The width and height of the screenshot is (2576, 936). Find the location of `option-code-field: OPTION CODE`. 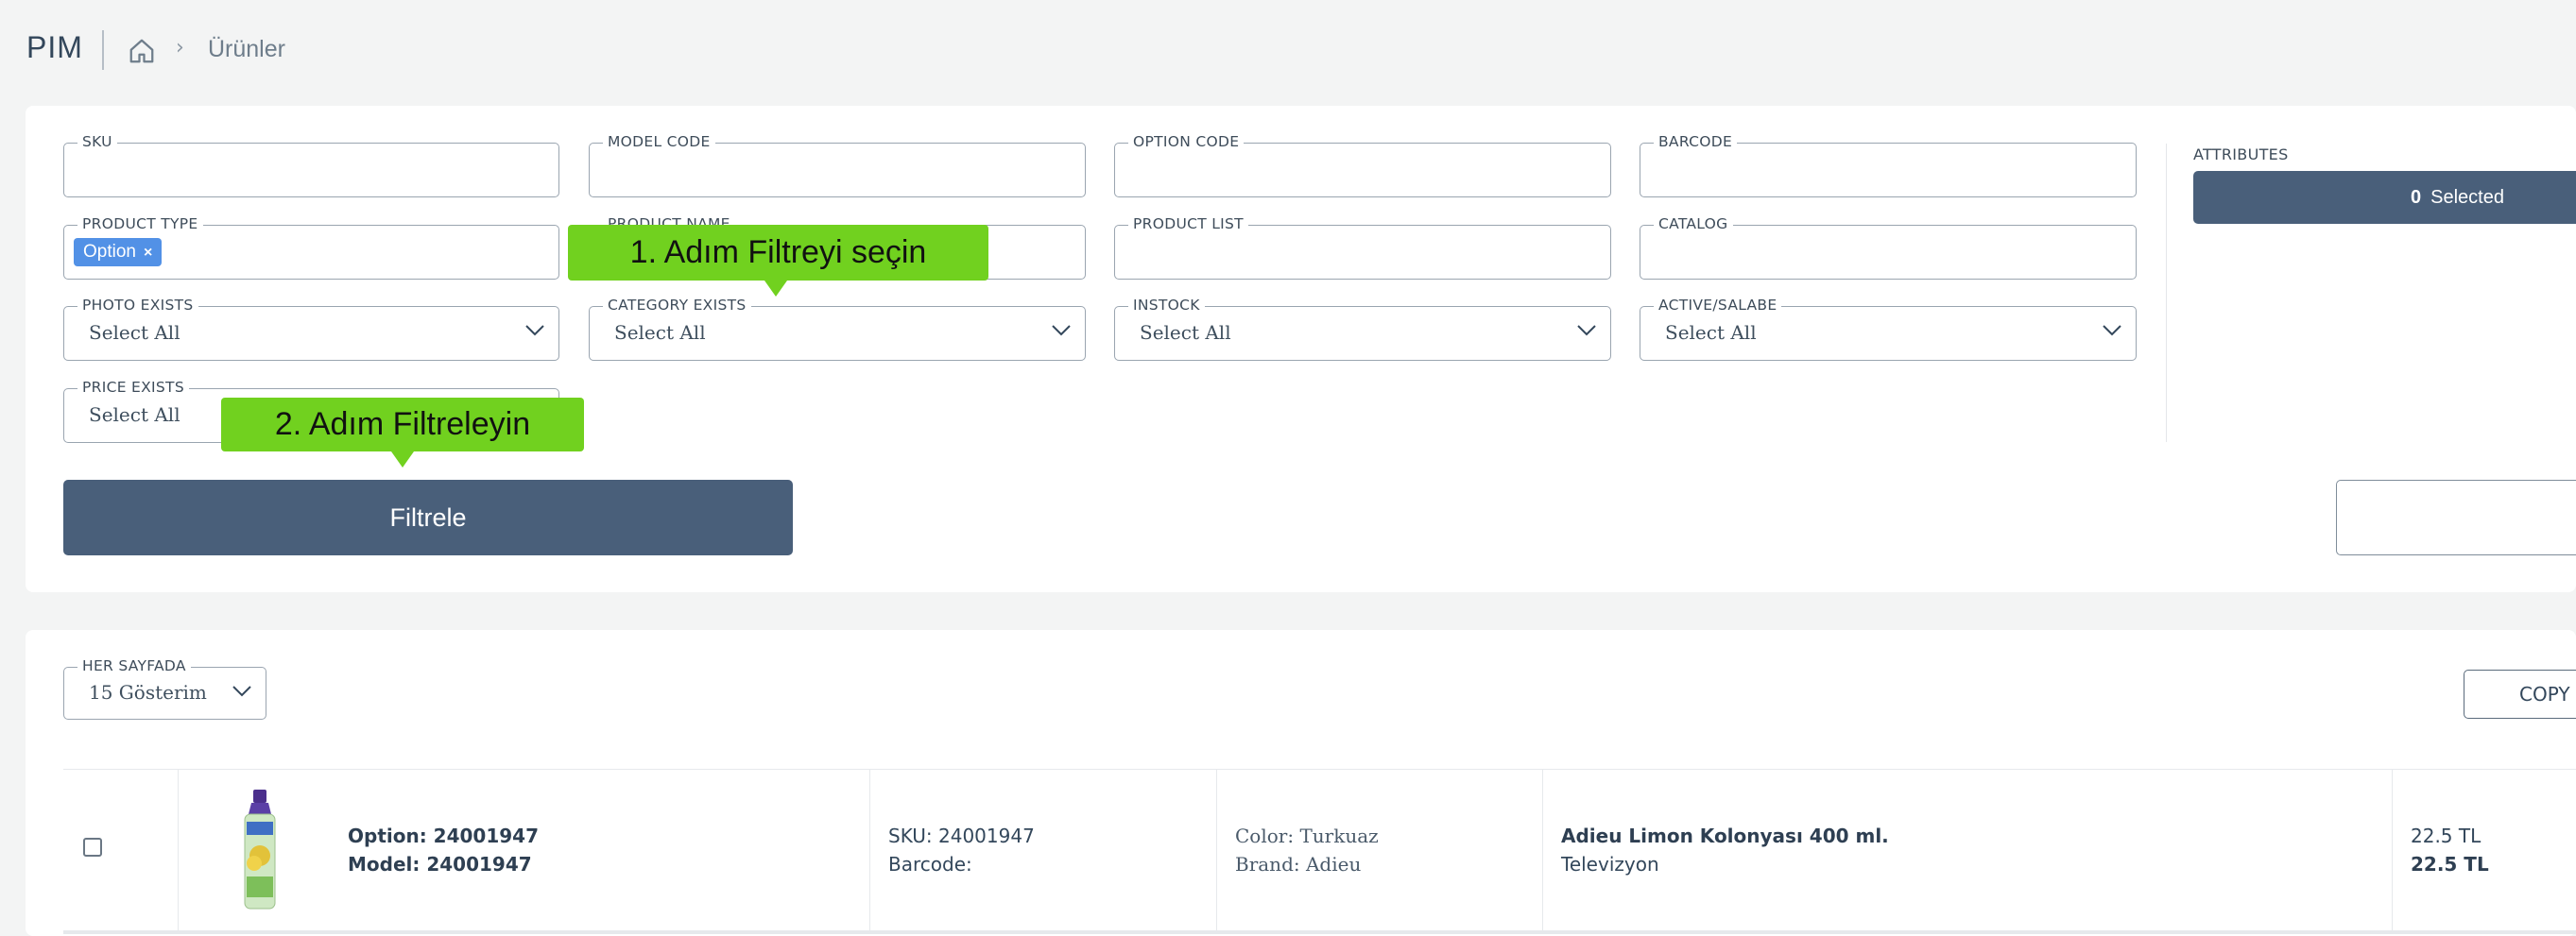

option-code-field: OPTION CODE is located at coordinates (1362, 165).